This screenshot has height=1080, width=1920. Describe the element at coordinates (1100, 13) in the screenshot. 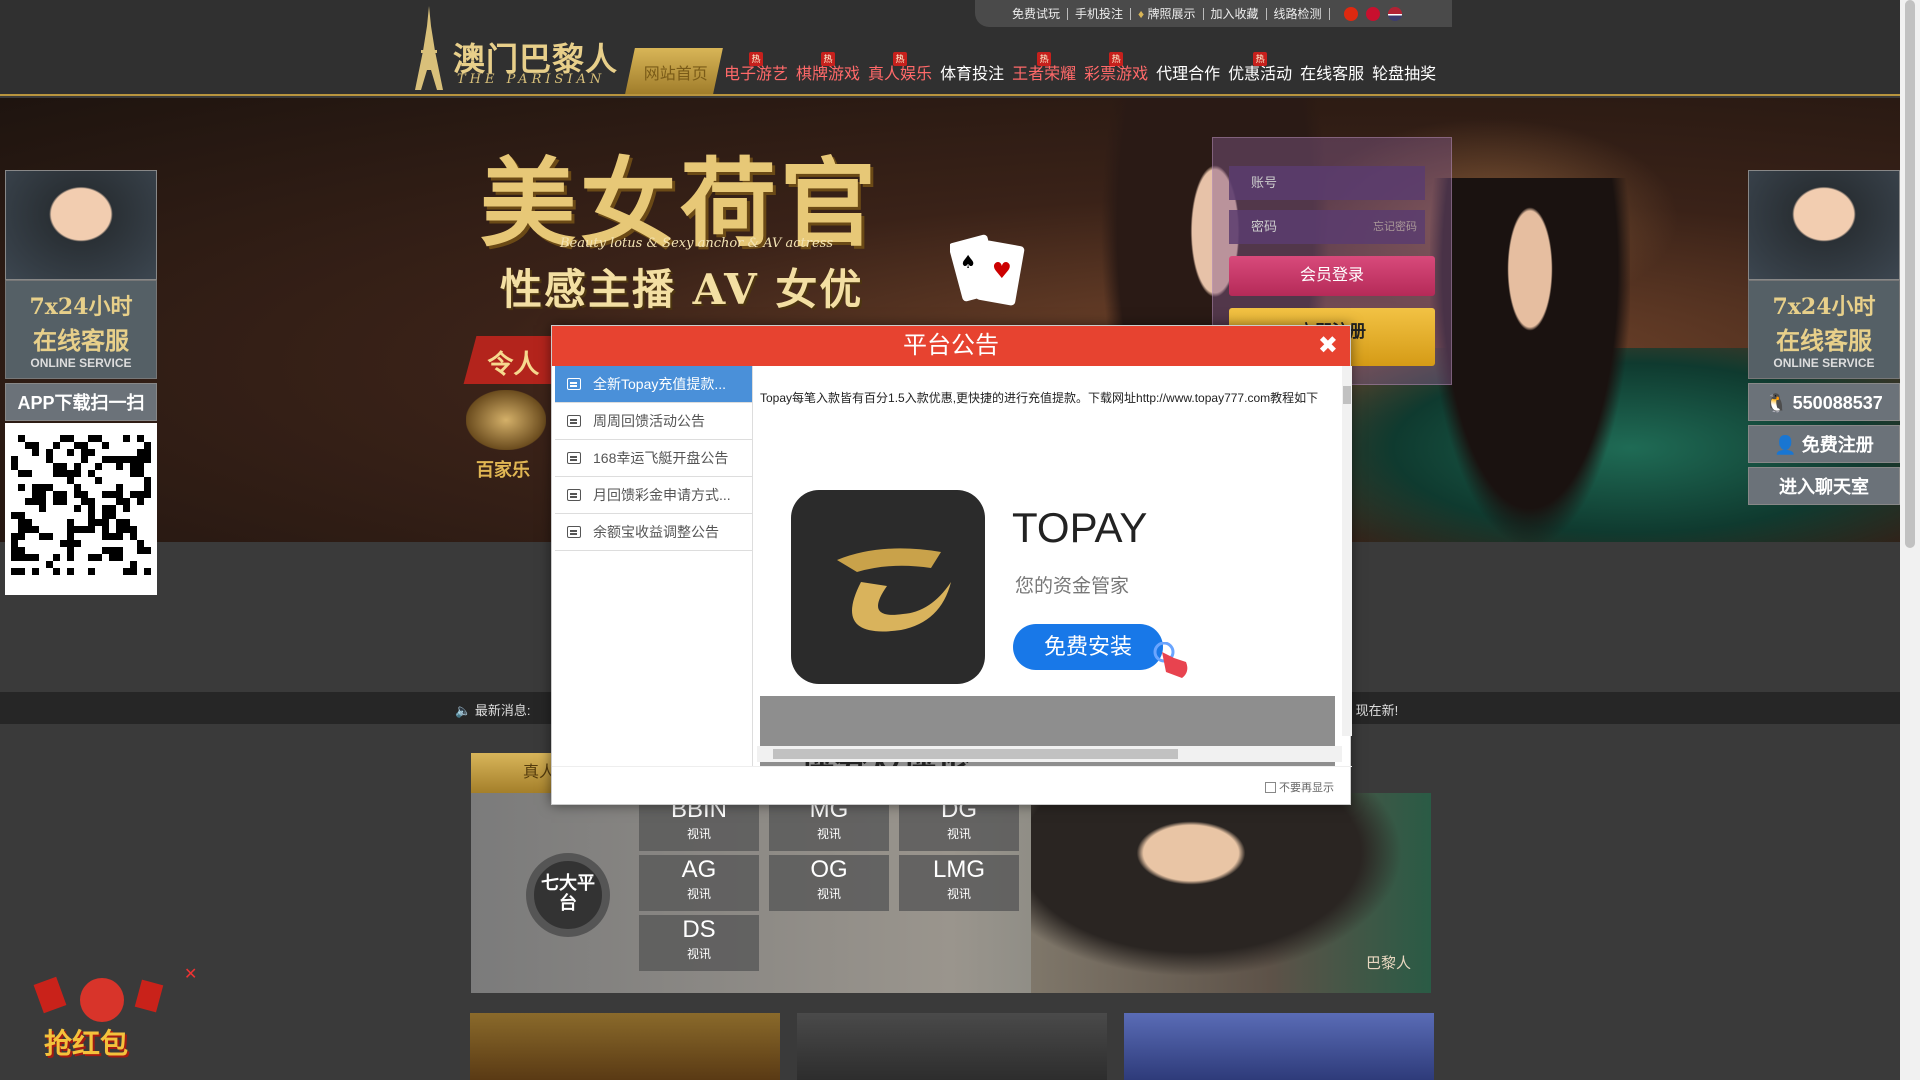

I see `mobile-bet-link: 手机投注` at that location.